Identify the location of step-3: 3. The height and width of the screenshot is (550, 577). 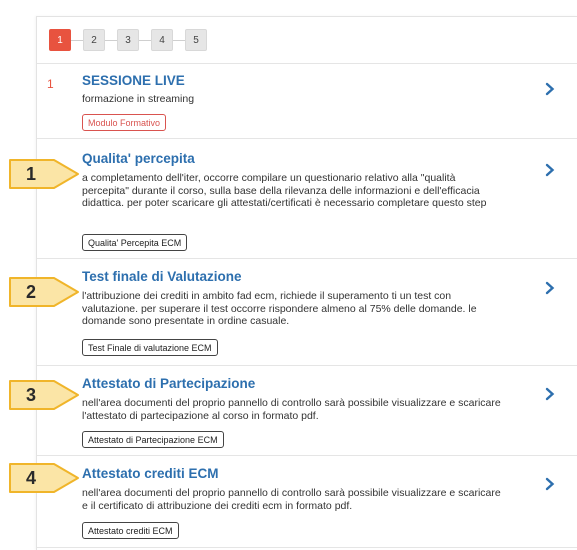
(128, 40).